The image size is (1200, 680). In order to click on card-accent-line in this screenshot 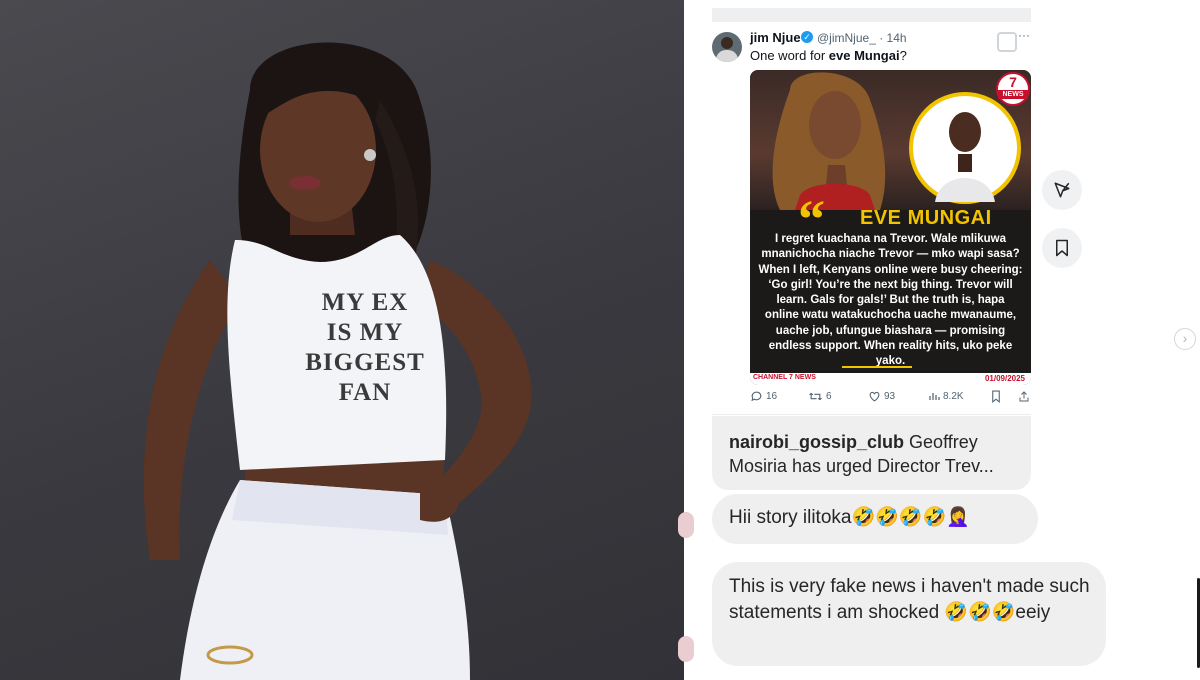, I will do `click(877, 367)`.